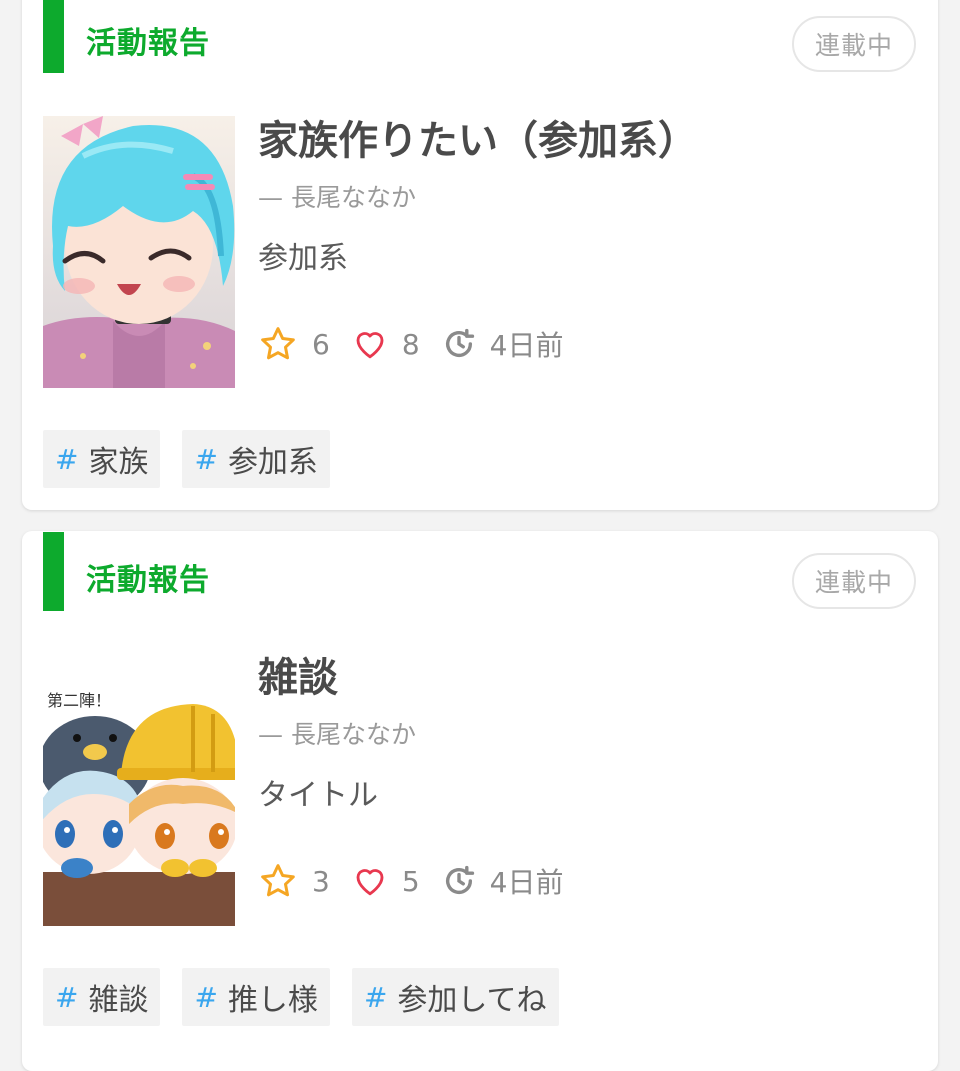  Describe the element at coordinates (386, 344) in the screenshot. I see `like-stat: 8` at that location.